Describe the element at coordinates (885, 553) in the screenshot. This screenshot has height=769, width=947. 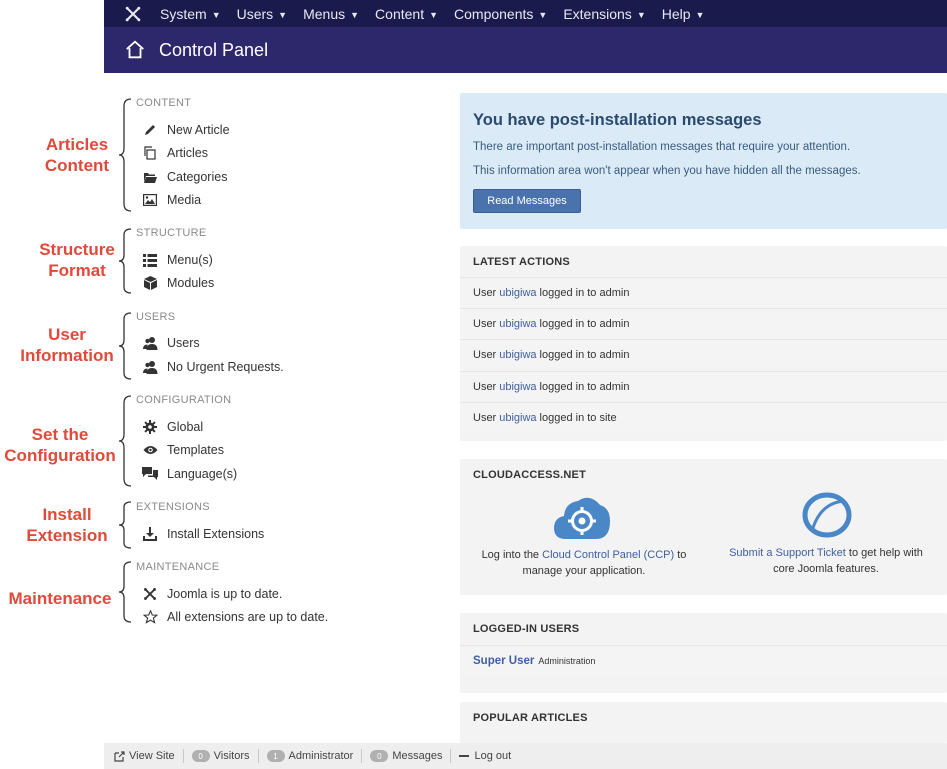
I see `support-text: to get help with` at that location.